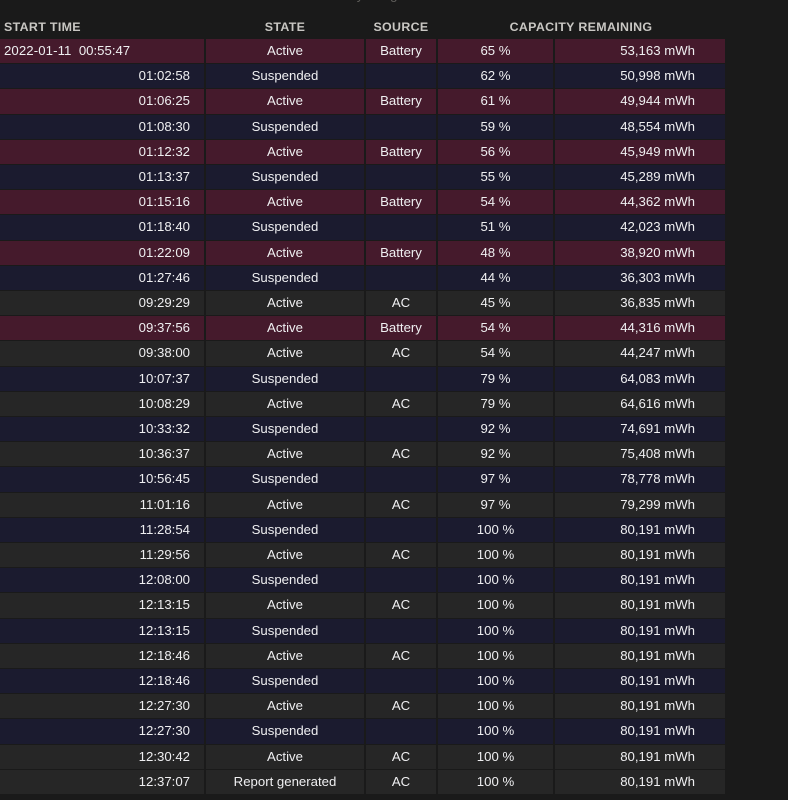 Image resolution: width=788 pixels, height=800 pixels. What do you see at coordinates (639, 52) in the screenshot?
I see `cell-capacity-remaining: 53,163 mWh` at bounding box center [639, 52].